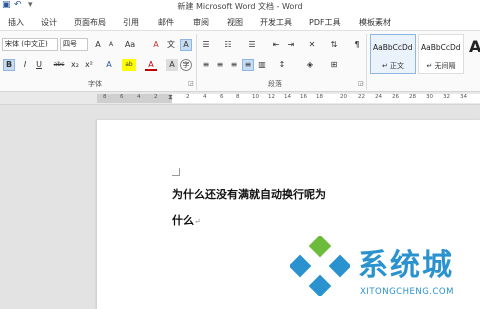 This screenshot has height=309, width=480. What do you see at coordinates (262, 65) in the screenshot?
I see `distribute-icon: ▥` at bounding box center [262, 65].